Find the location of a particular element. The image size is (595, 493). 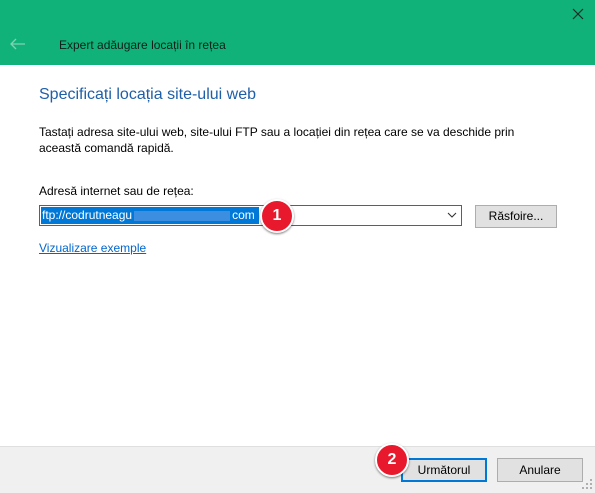

page-heading: Specificați locația site-ului web is located at coordinates (147, 94).